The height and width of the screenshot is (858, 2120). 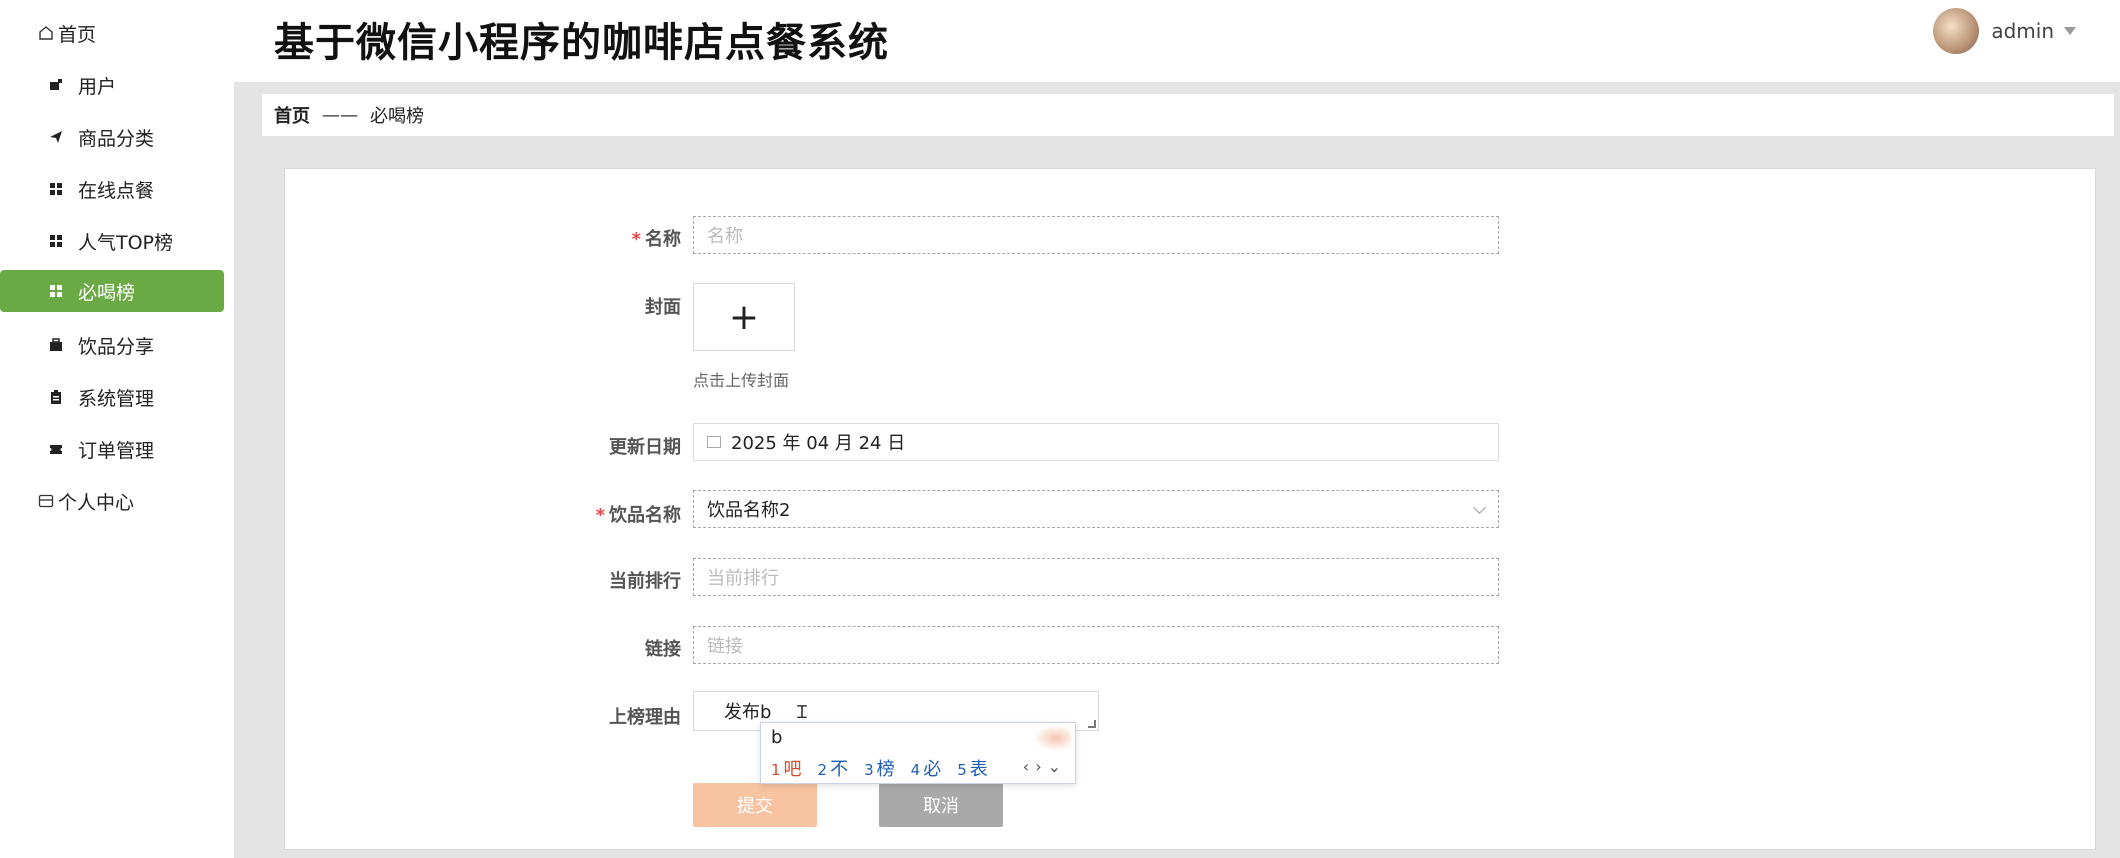 I want to click on reason-value: 发布b, so click(x=748, y=712).